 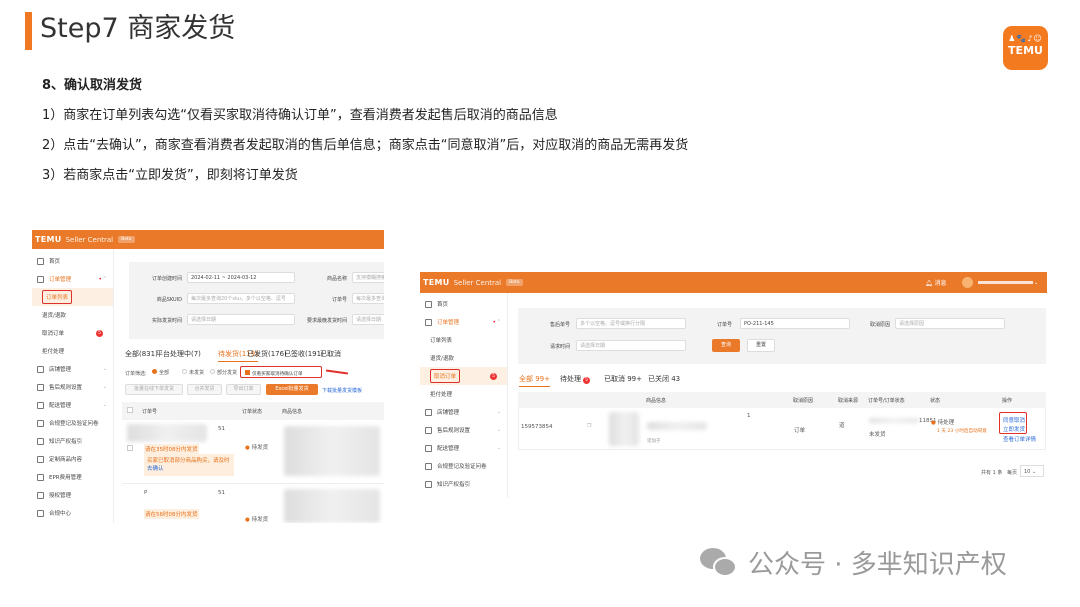 What do you see at coordinates (656, 401) in the screenshot?
I see `column-header: 商品信息` at bounding box center [656, 401].